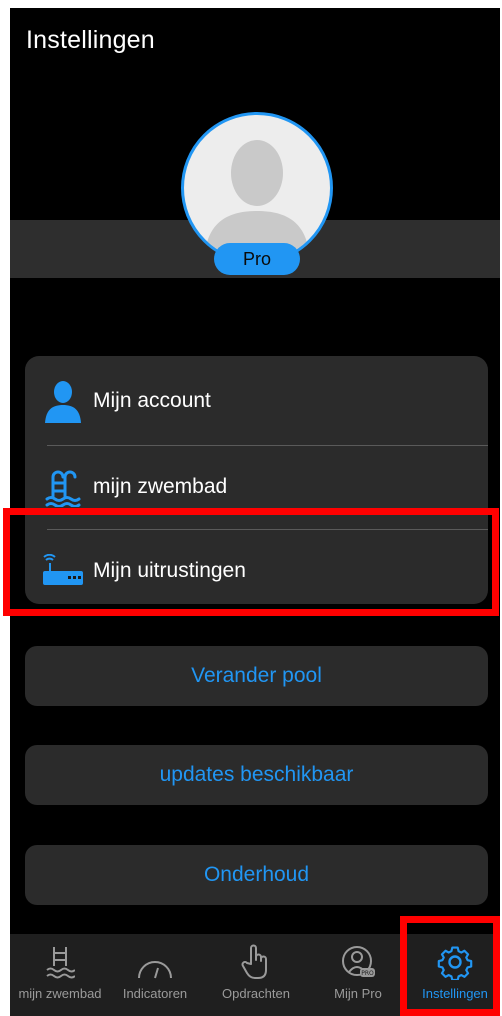 This screenshot has width=502, height=1016. I want to click on gauge-icon, so click(155, 957).